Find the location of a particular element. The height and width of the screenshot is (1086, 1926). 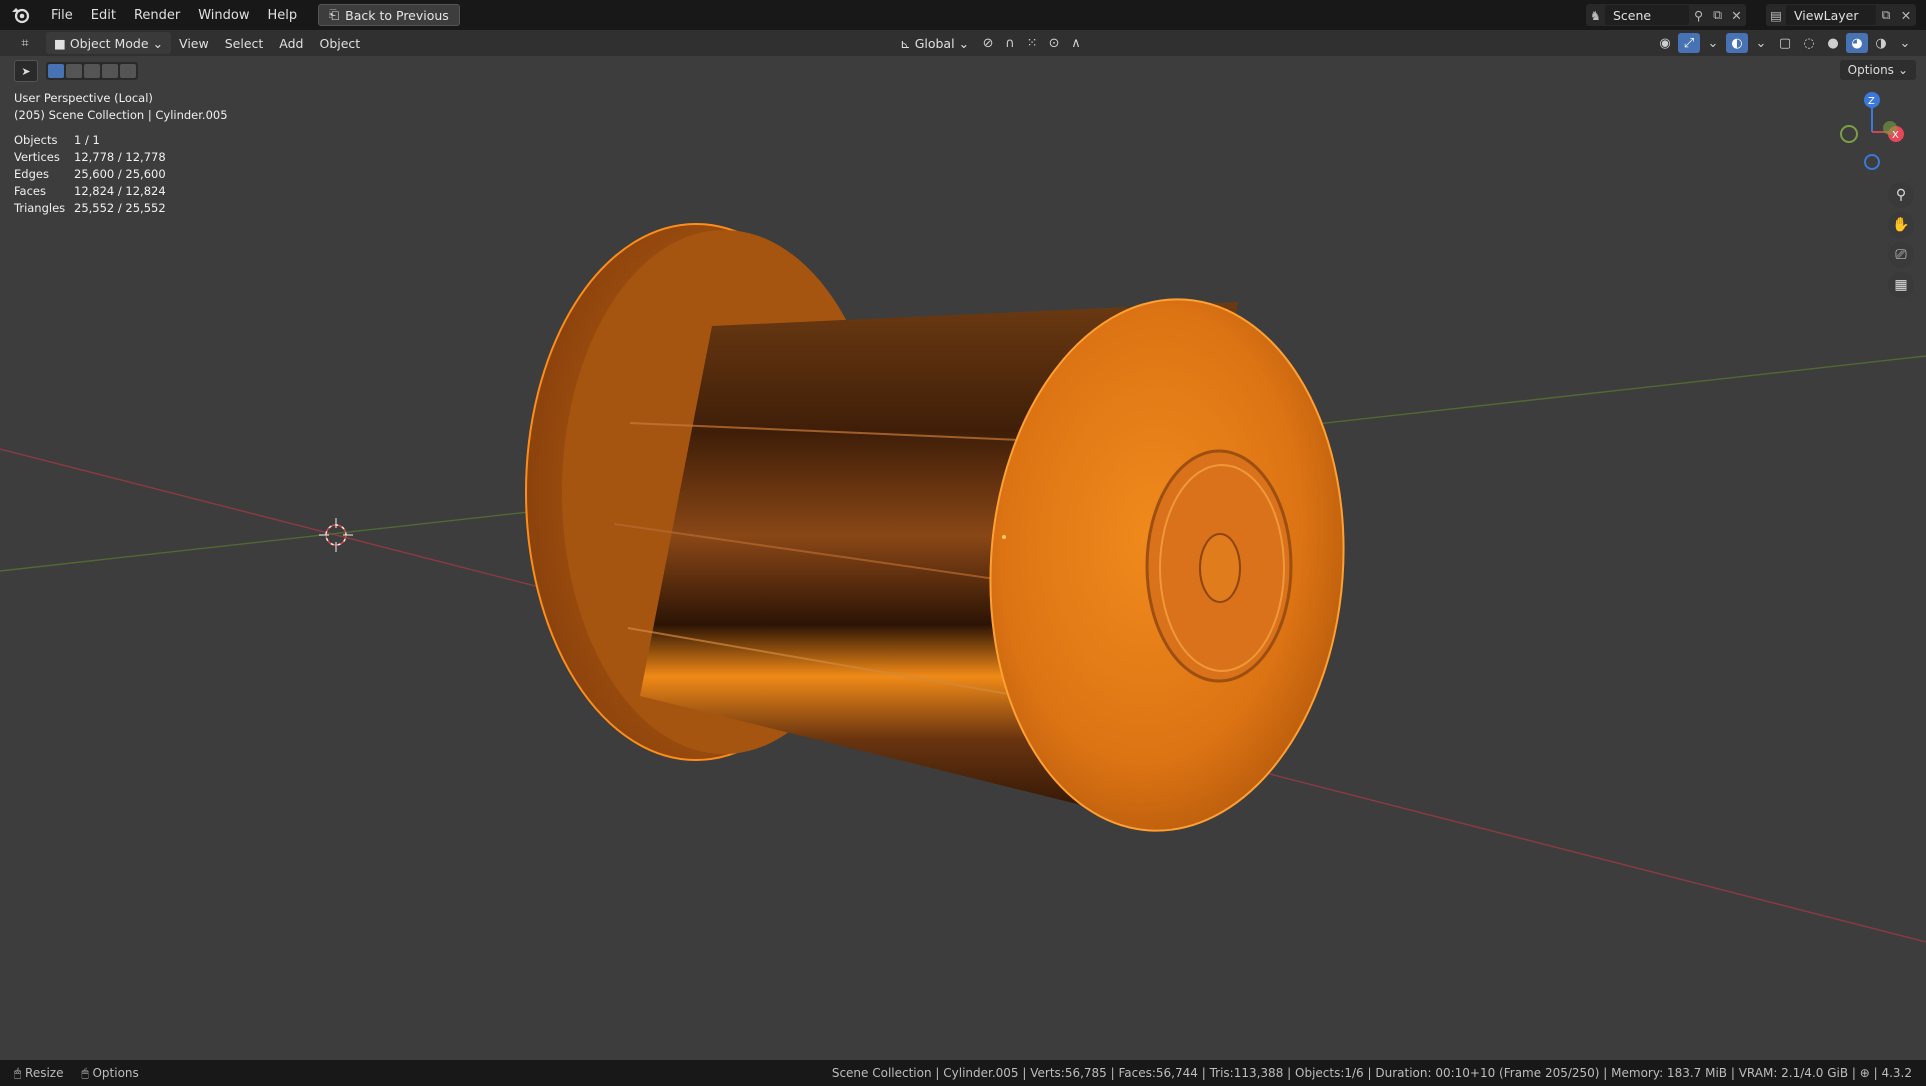

stats-label: Triangles is located at coordinates (40, 208).